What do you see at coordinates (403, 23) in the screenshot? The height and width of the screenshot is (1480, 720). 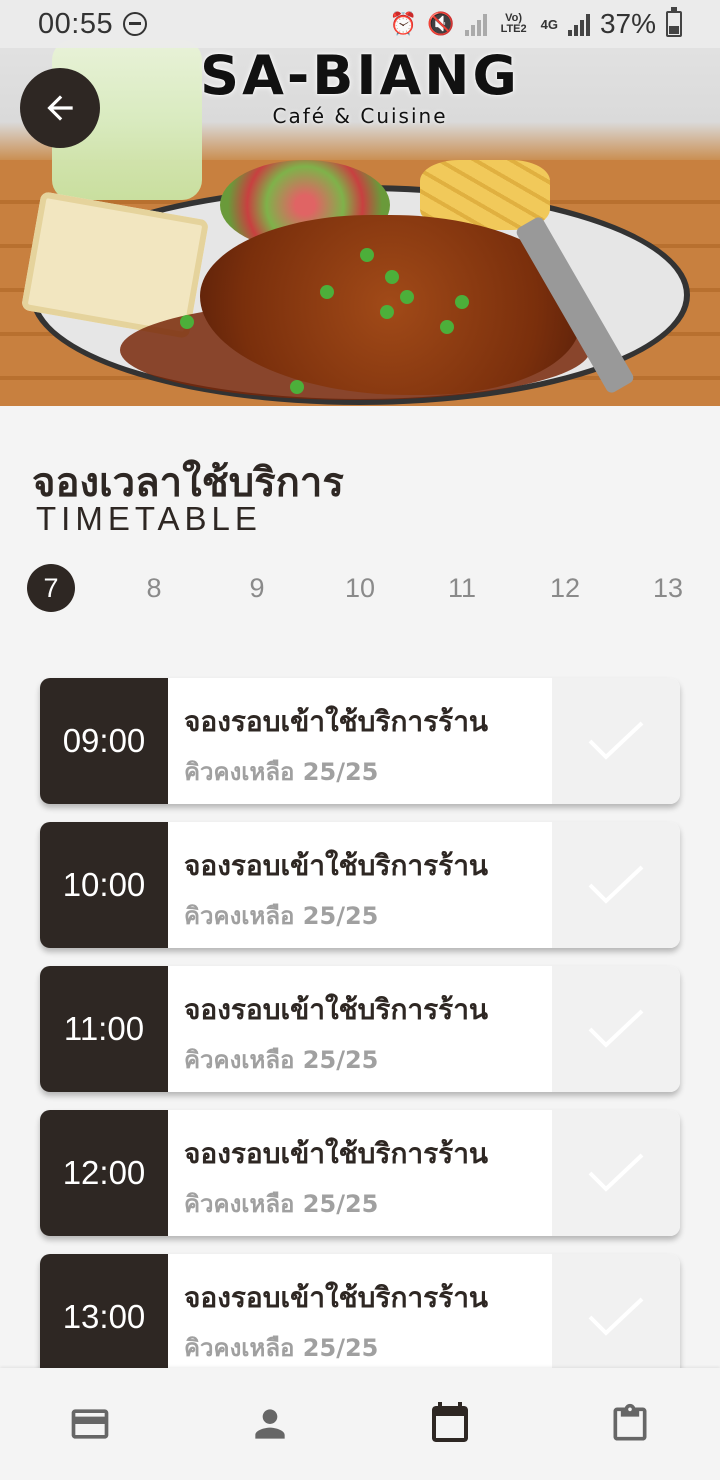 I see `alarm-icon: ⏰` at bounding box center [403, 23].